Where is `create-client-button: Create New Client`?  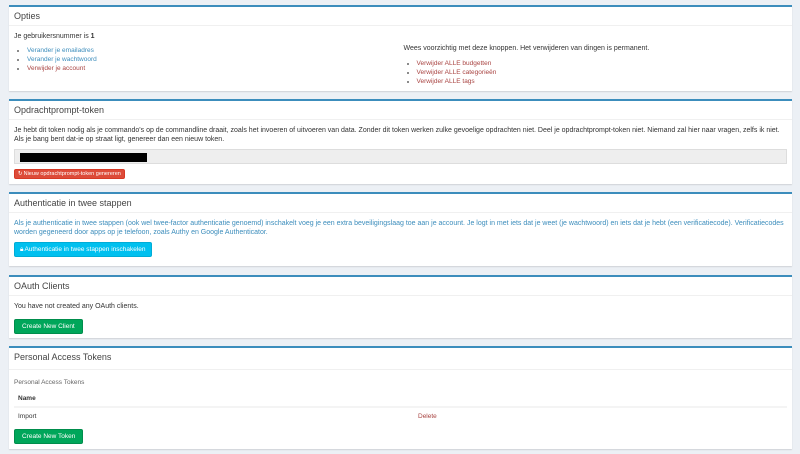
create-client-button: Create New Client is located at coordinates (48, 326).